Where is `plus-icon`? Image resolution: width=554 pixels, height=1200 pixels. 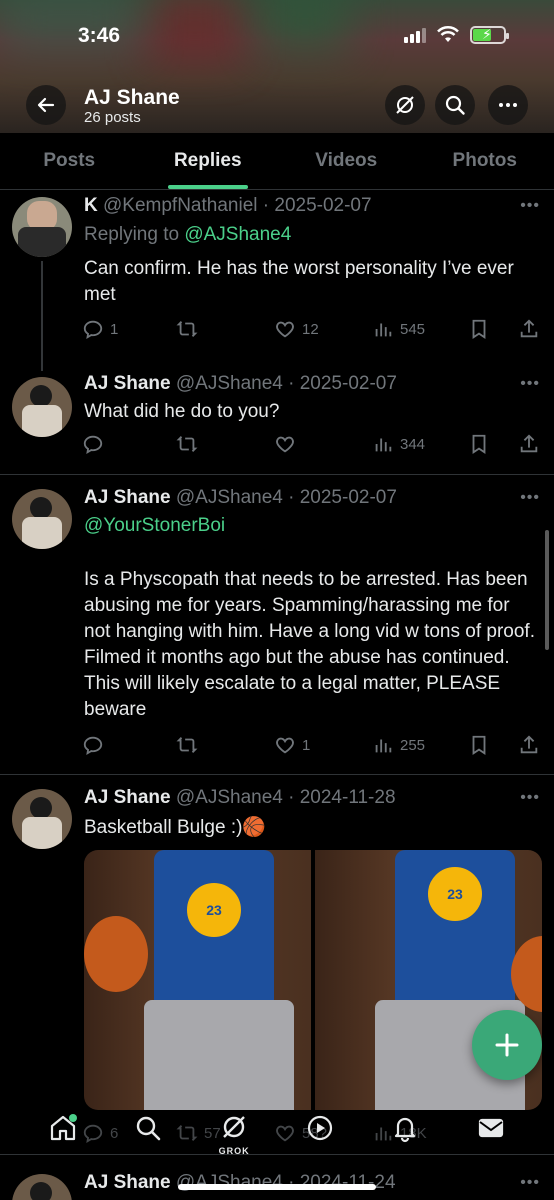 plus-icon is located at coordinates (507, 1045).